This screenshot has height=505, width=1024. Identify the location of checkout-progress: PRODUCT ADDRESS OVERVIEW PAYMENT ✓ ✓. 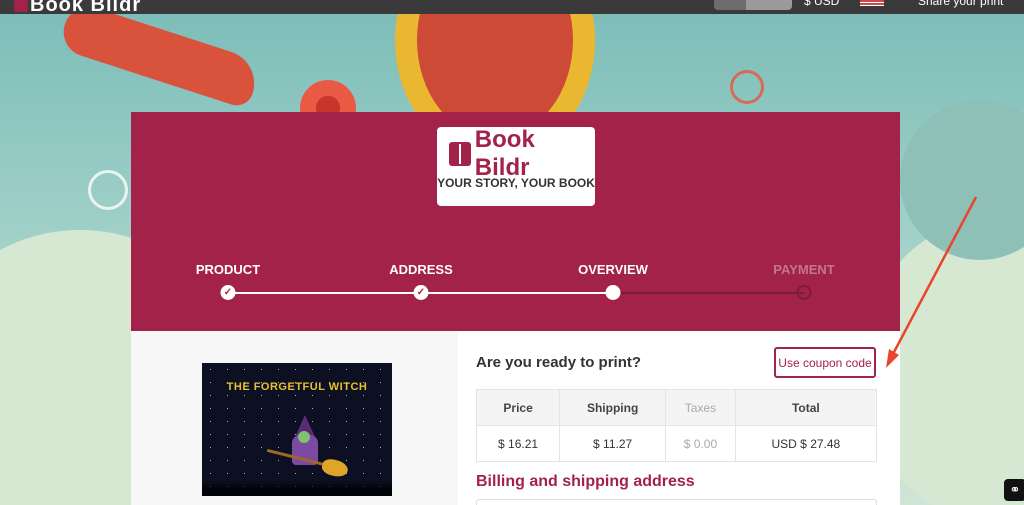
(515, 287).